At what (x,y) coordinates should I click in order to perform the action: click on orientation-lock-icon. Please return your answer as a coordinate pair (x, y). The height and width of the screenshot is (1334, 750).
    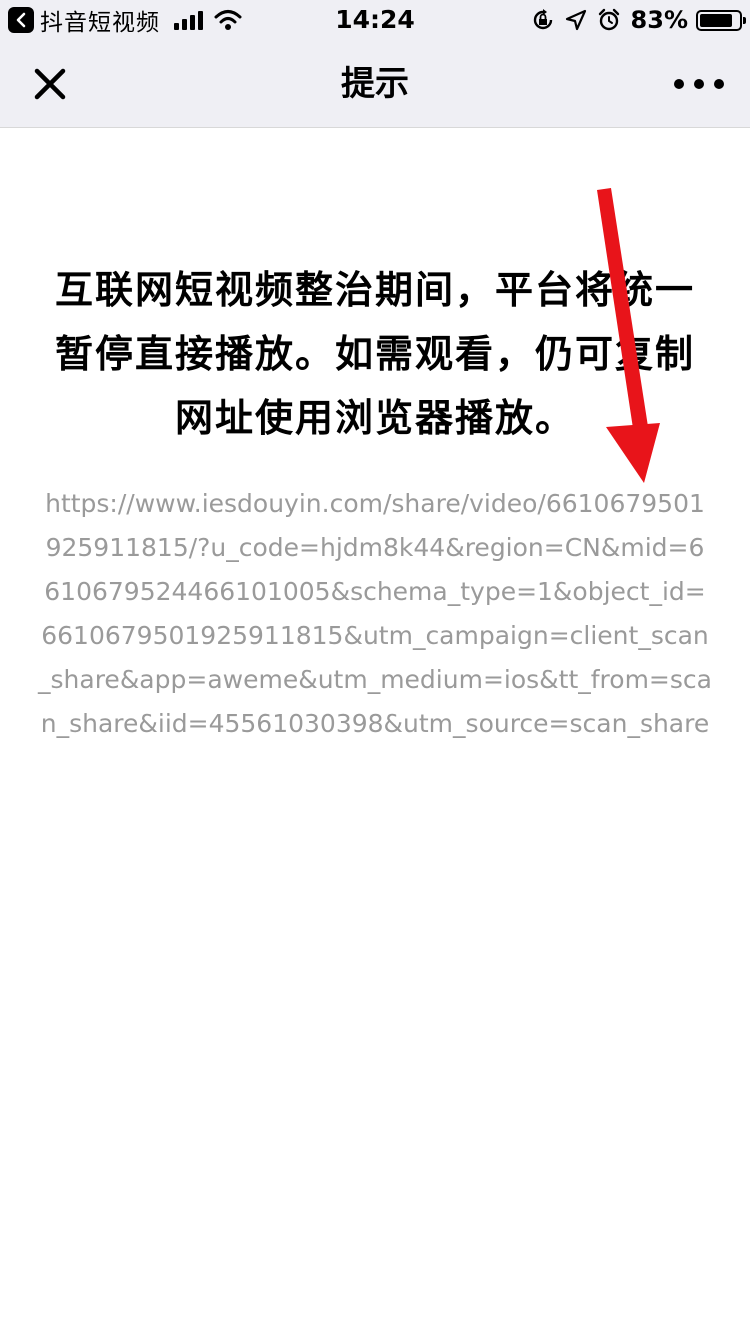
    Looking at the image, I should click on (542, 19).